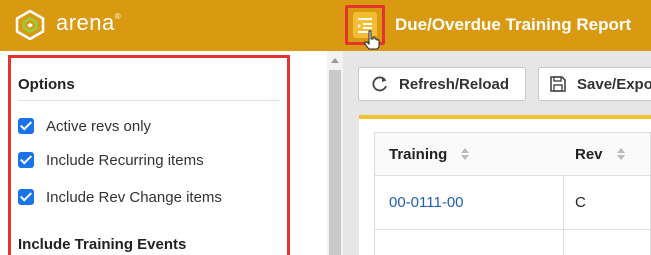  What do you see at coordinates (335, 60) in the screenshot?
I see `scroll-up-arrow-icon` at bounding box center [335, 60].